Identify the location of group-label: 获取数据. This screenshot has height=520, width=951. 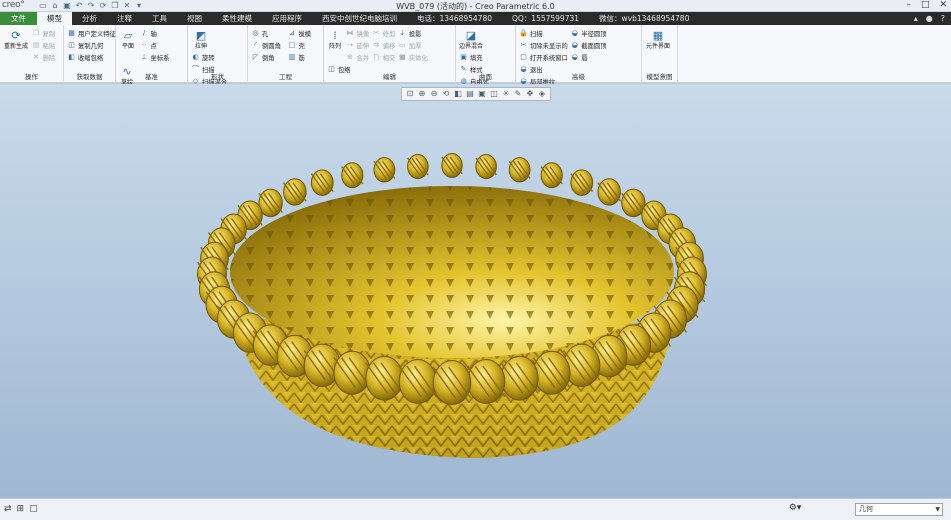
(89, 76).